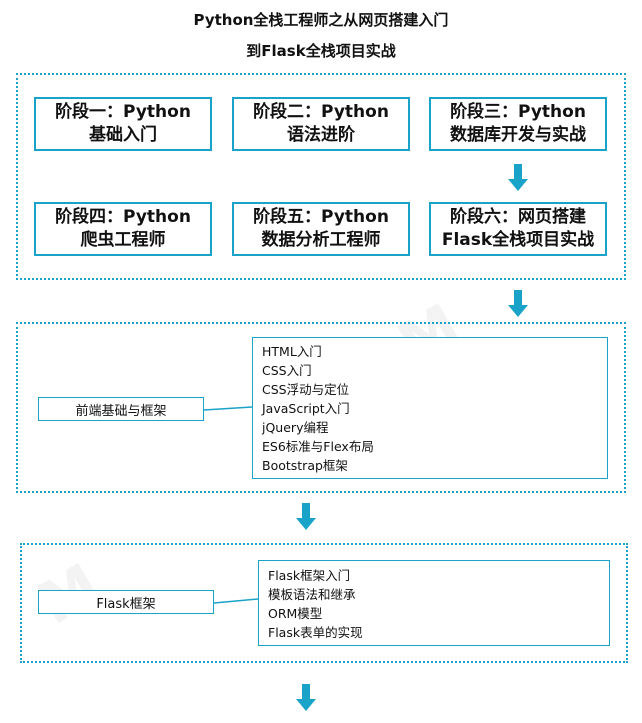 Image resolution: width=642 pixels, height=723 pixels. I want to click on flask-topic-label: Flask框架, so click(126, 604).